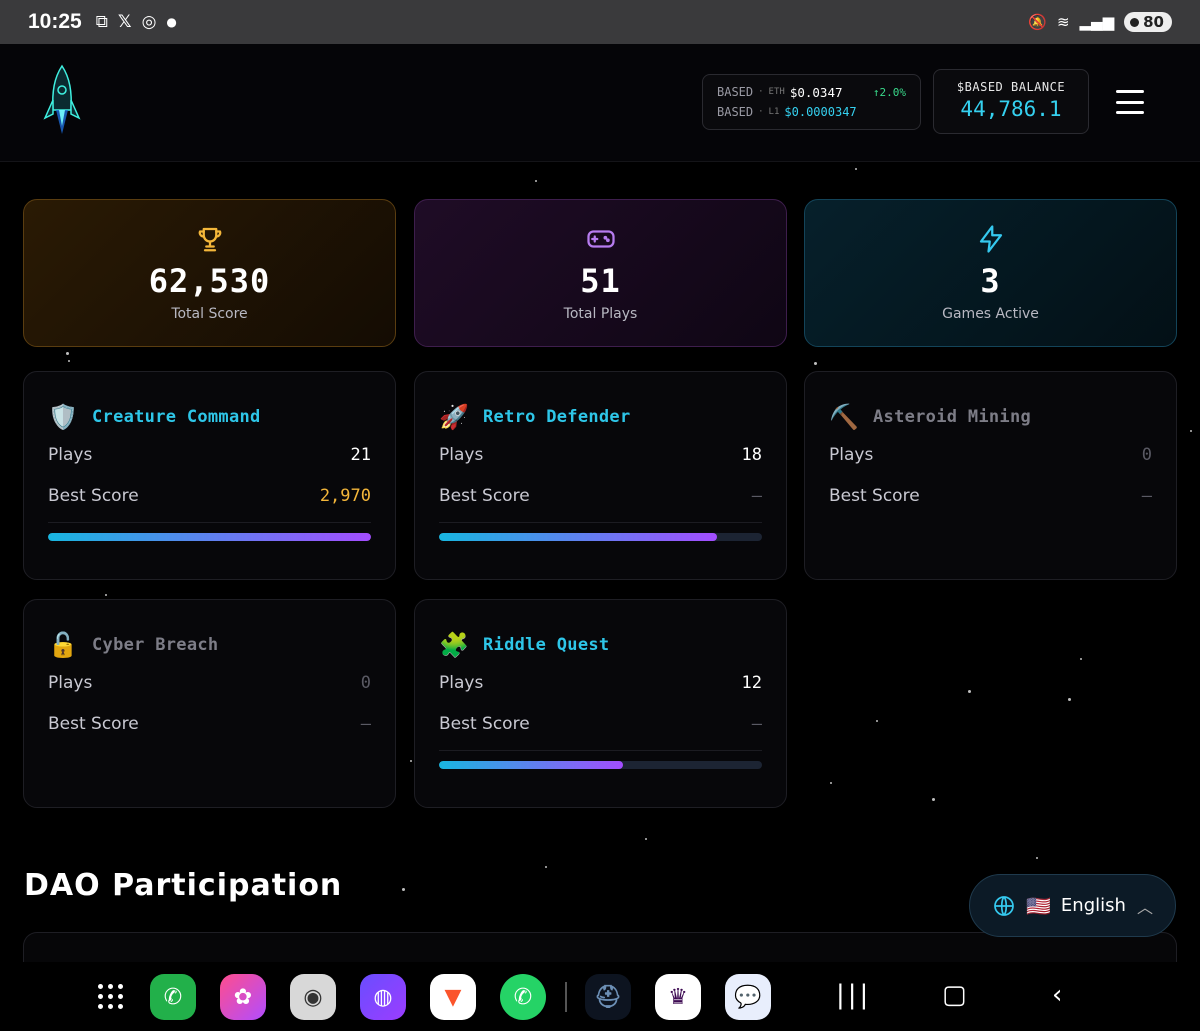  What do you see at coordinates (360, 454) in the screenshot?
I see `plays-value: 21` at bounding box center [360, 454].